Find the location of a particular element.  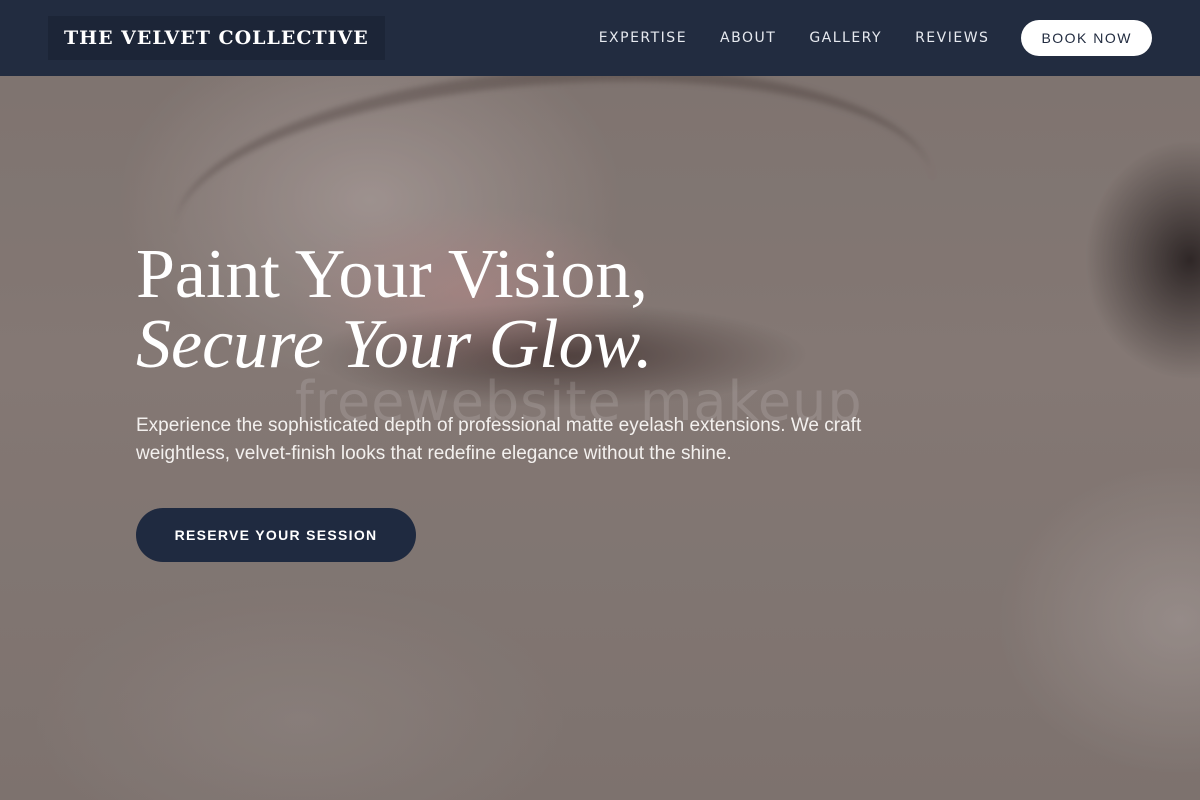

headline-line-1: Paint Your Vision, is located at coordinates (392, 274).